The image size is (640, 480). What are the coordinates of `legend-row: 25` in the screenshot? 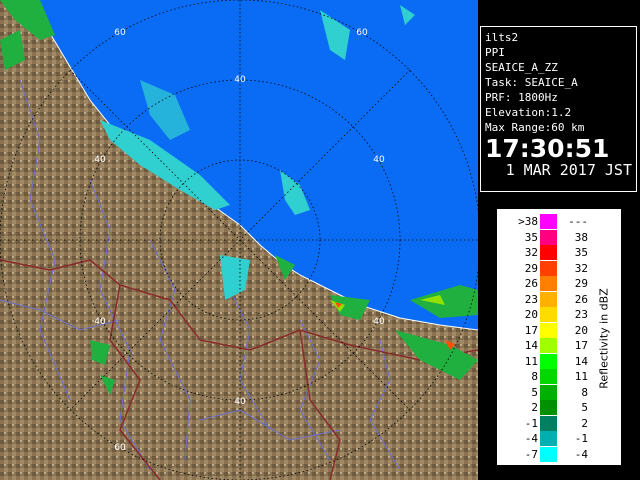 It's located at (543, 407).